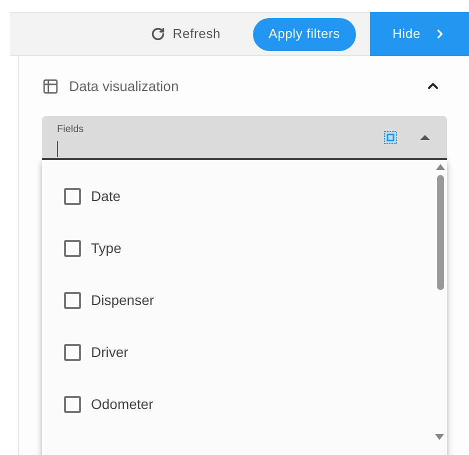 The height and width of the screenshot is (455, 469). Describe the element at coordinates (244, 86) in the screenshot. I see `section-header: Data visualization` at that location.